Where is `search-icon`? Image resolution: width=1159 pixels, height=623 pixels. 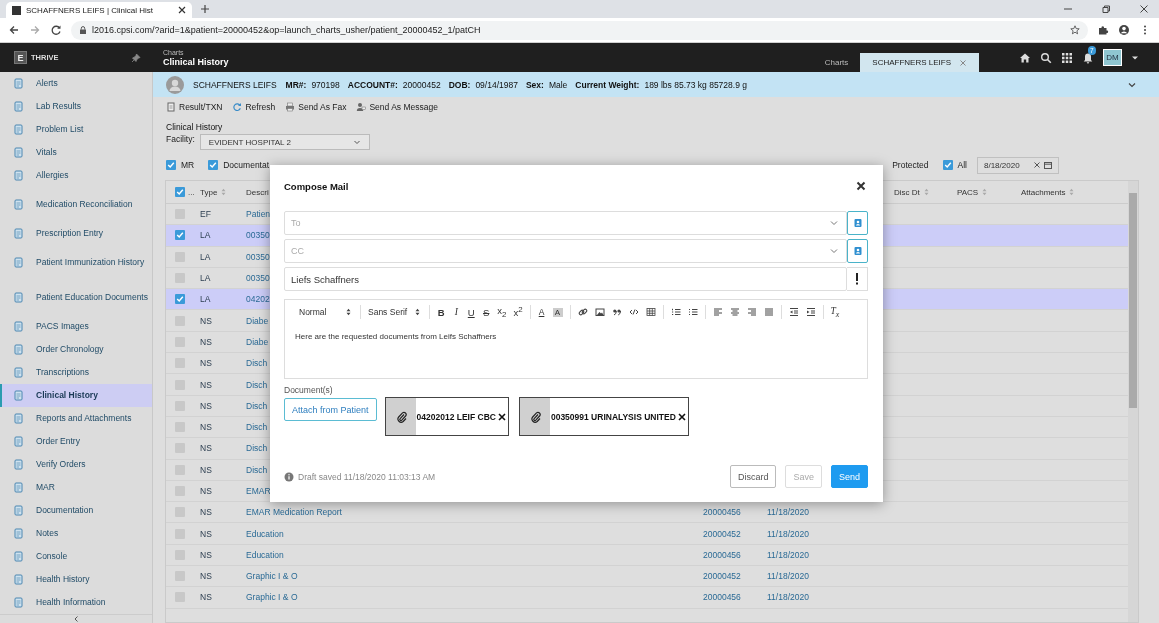
search-icon is located at coordinates (1046, 57).